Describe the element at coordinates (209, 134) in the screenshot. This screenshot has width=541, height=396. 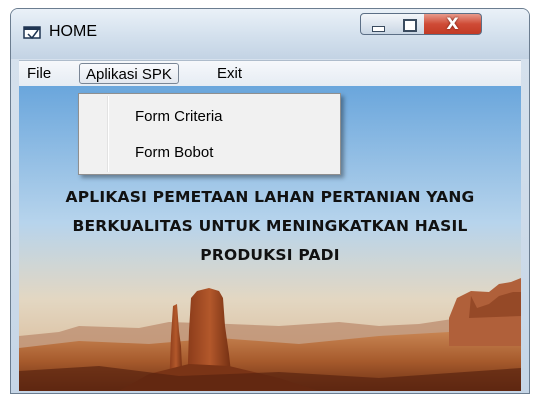
I see `aplikasi-spk-dropdown: Form Criteria Form Bobot` at that location.